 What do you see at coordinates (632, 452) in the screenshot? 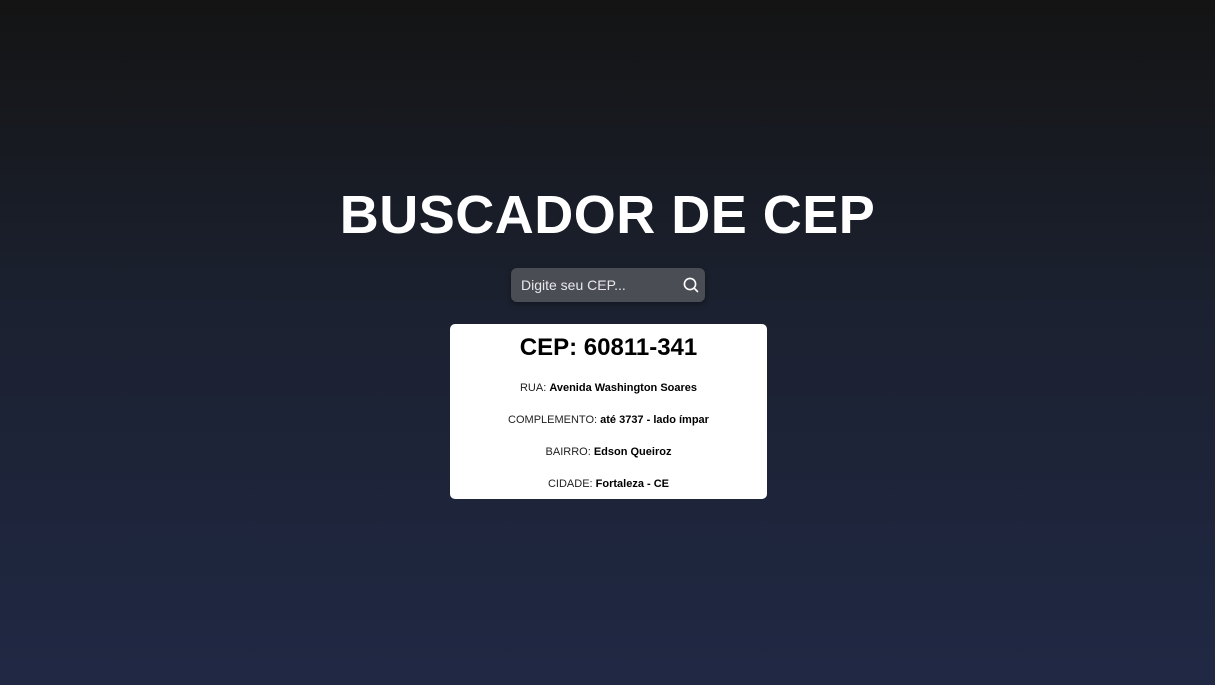
I see `bairro-value: Edson Queiroz` at bounding box center [632, 452].